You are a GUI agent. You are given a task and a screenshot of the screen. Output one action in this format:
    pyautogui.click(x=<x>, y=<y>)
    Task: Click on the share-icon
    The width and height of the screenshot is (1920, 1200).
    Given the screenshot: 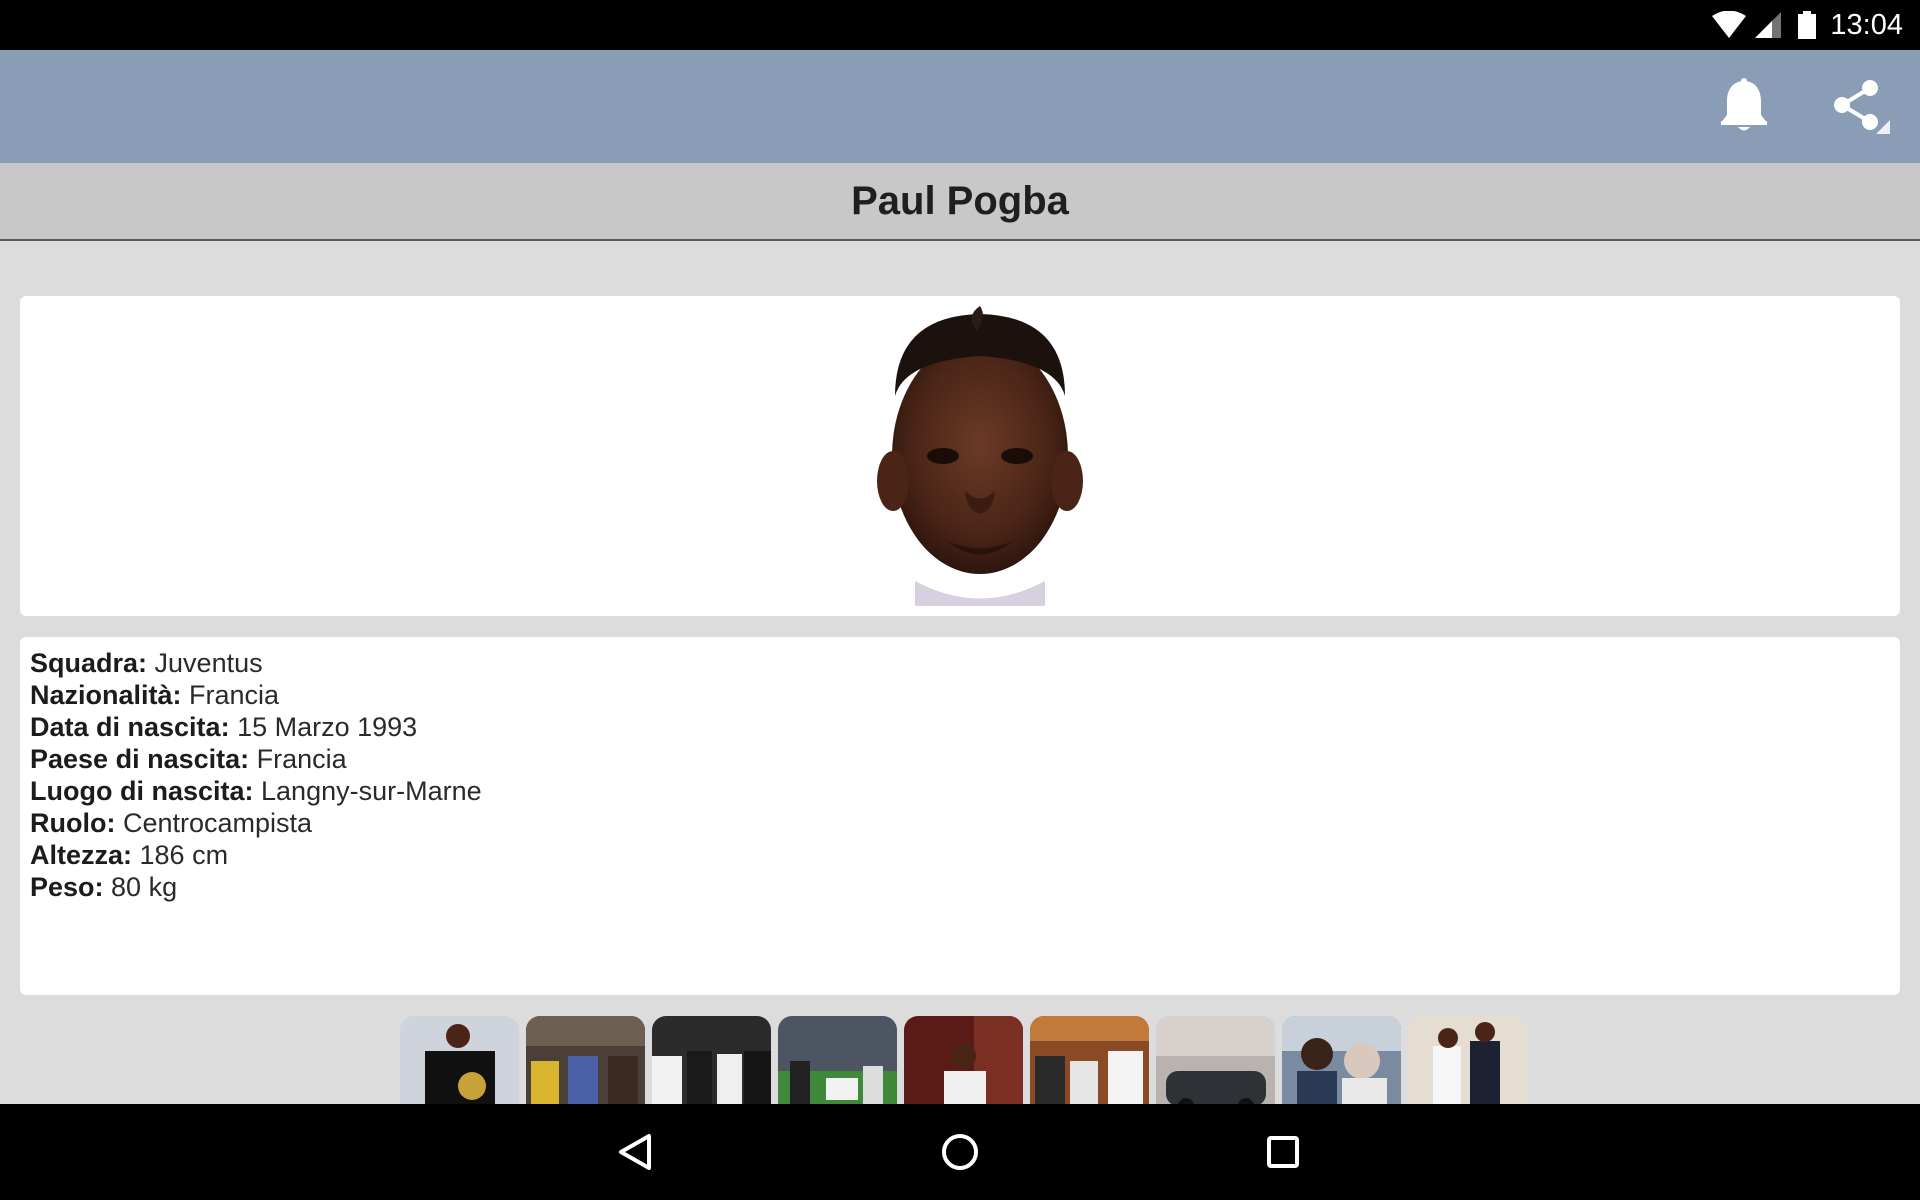 What is the action you would take?
    pyautogui.click(x=1861, y=107)
    